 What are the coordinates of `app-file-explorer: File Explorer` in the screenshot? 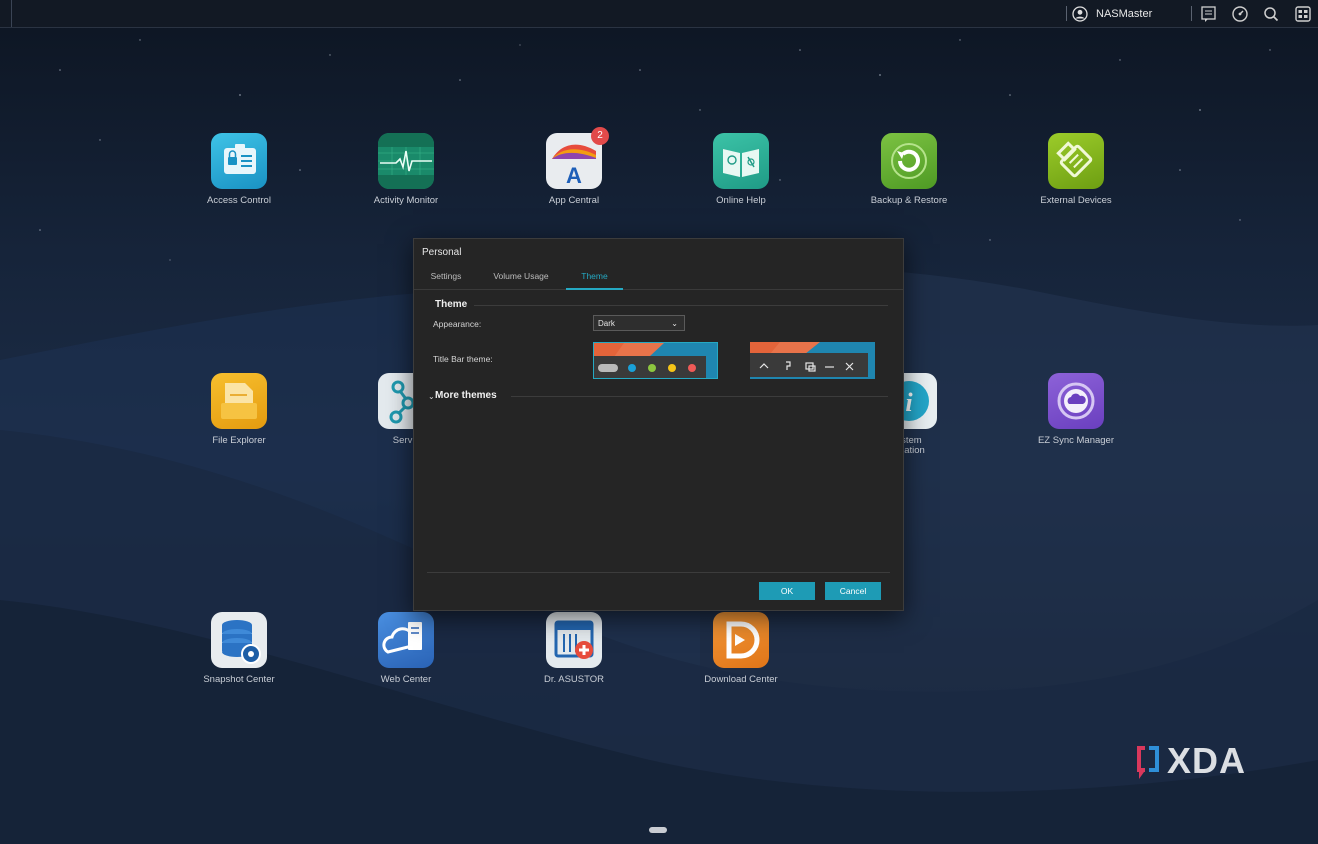 It's located at (239, 409).